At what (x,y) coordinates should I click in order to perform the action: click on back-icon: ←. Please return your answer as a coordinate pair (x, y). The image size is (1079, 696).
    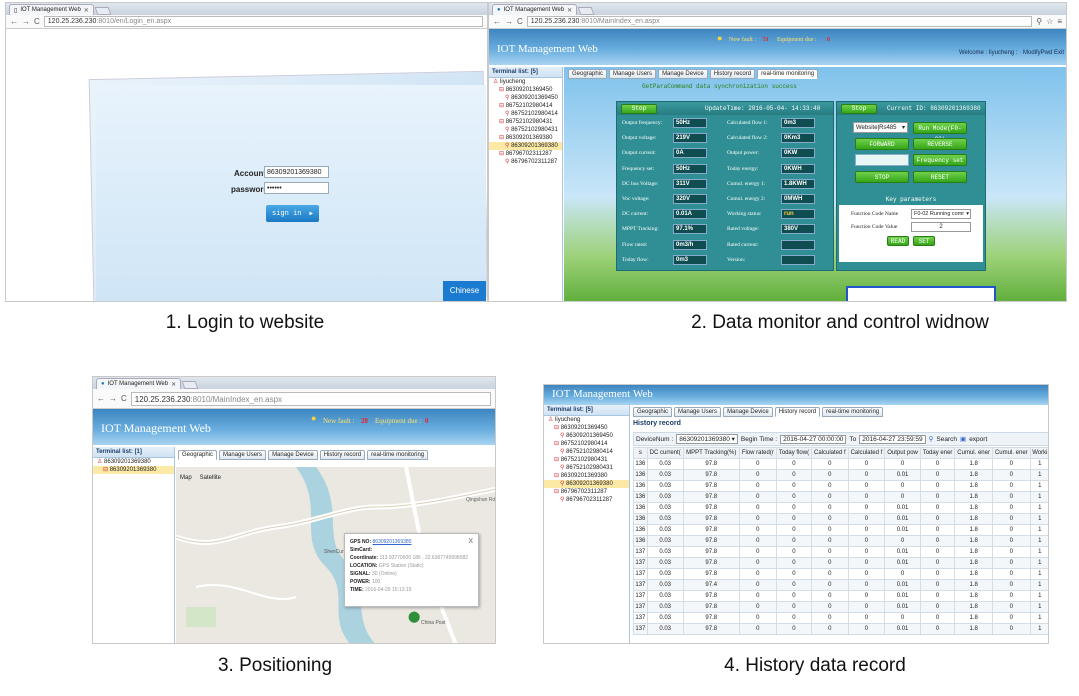
    Looking at the image, I should click on (101, 398).